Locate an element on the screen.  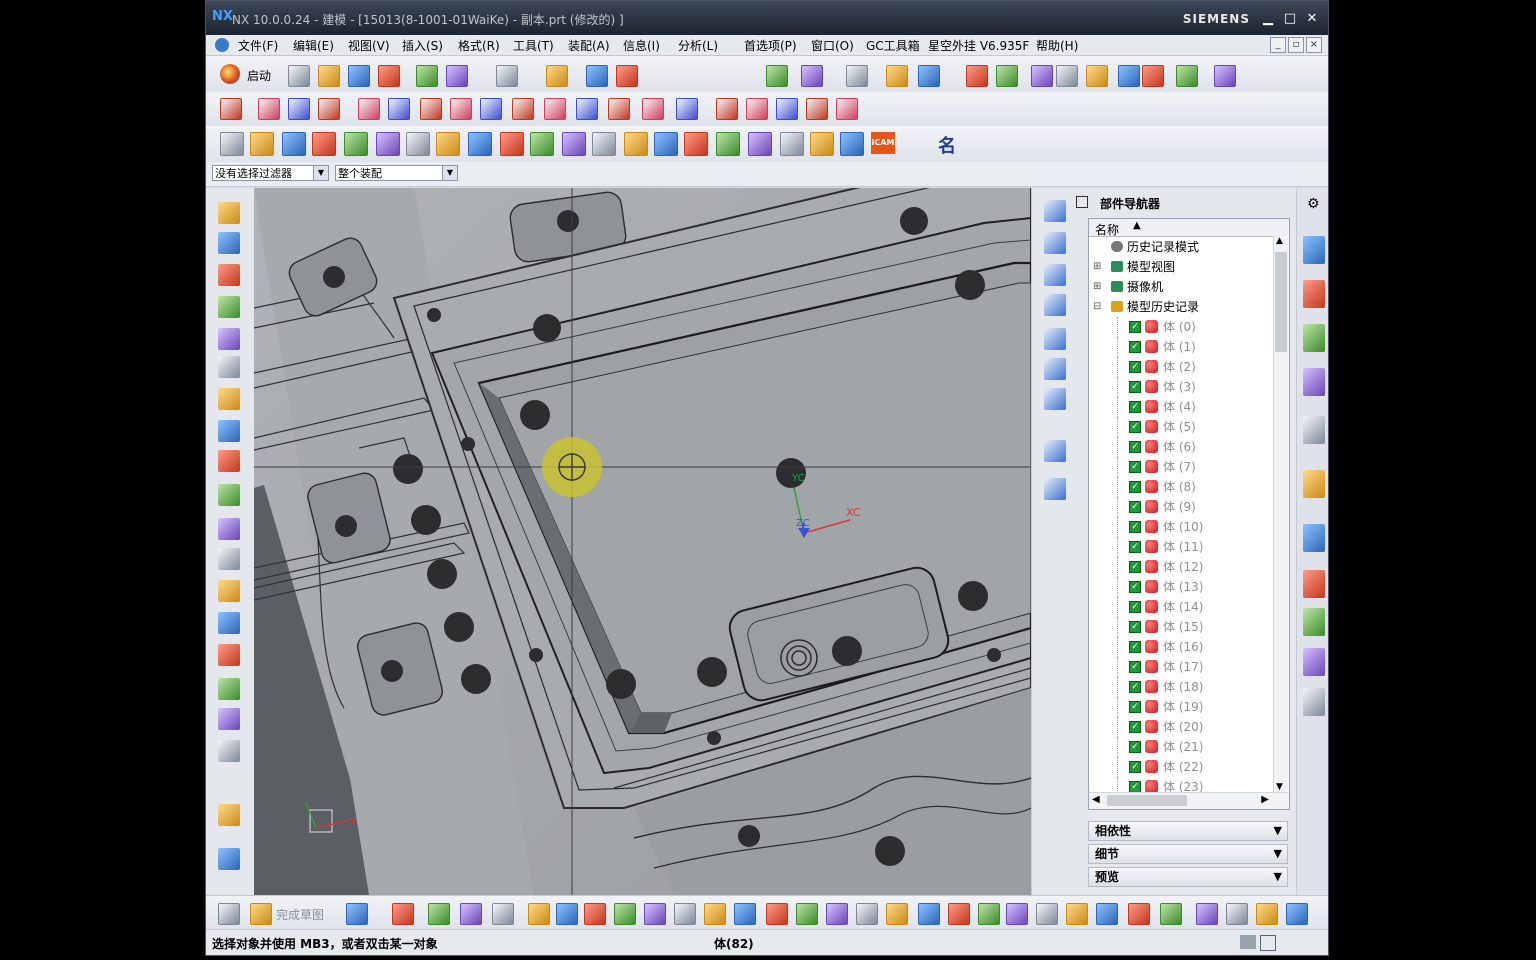
sketch-tool-27-icon is located at coordinates (1107, 914).